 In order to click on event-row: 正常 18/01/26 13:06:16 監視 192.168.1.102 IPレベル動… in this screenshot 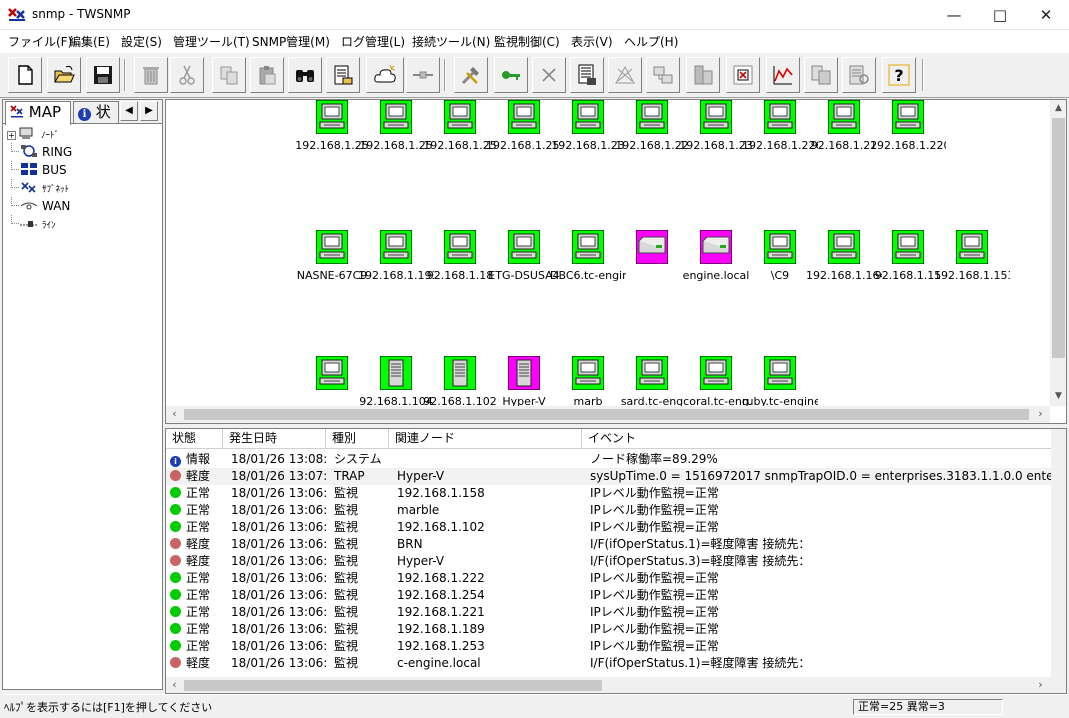, I will do `click(609, 527)`.